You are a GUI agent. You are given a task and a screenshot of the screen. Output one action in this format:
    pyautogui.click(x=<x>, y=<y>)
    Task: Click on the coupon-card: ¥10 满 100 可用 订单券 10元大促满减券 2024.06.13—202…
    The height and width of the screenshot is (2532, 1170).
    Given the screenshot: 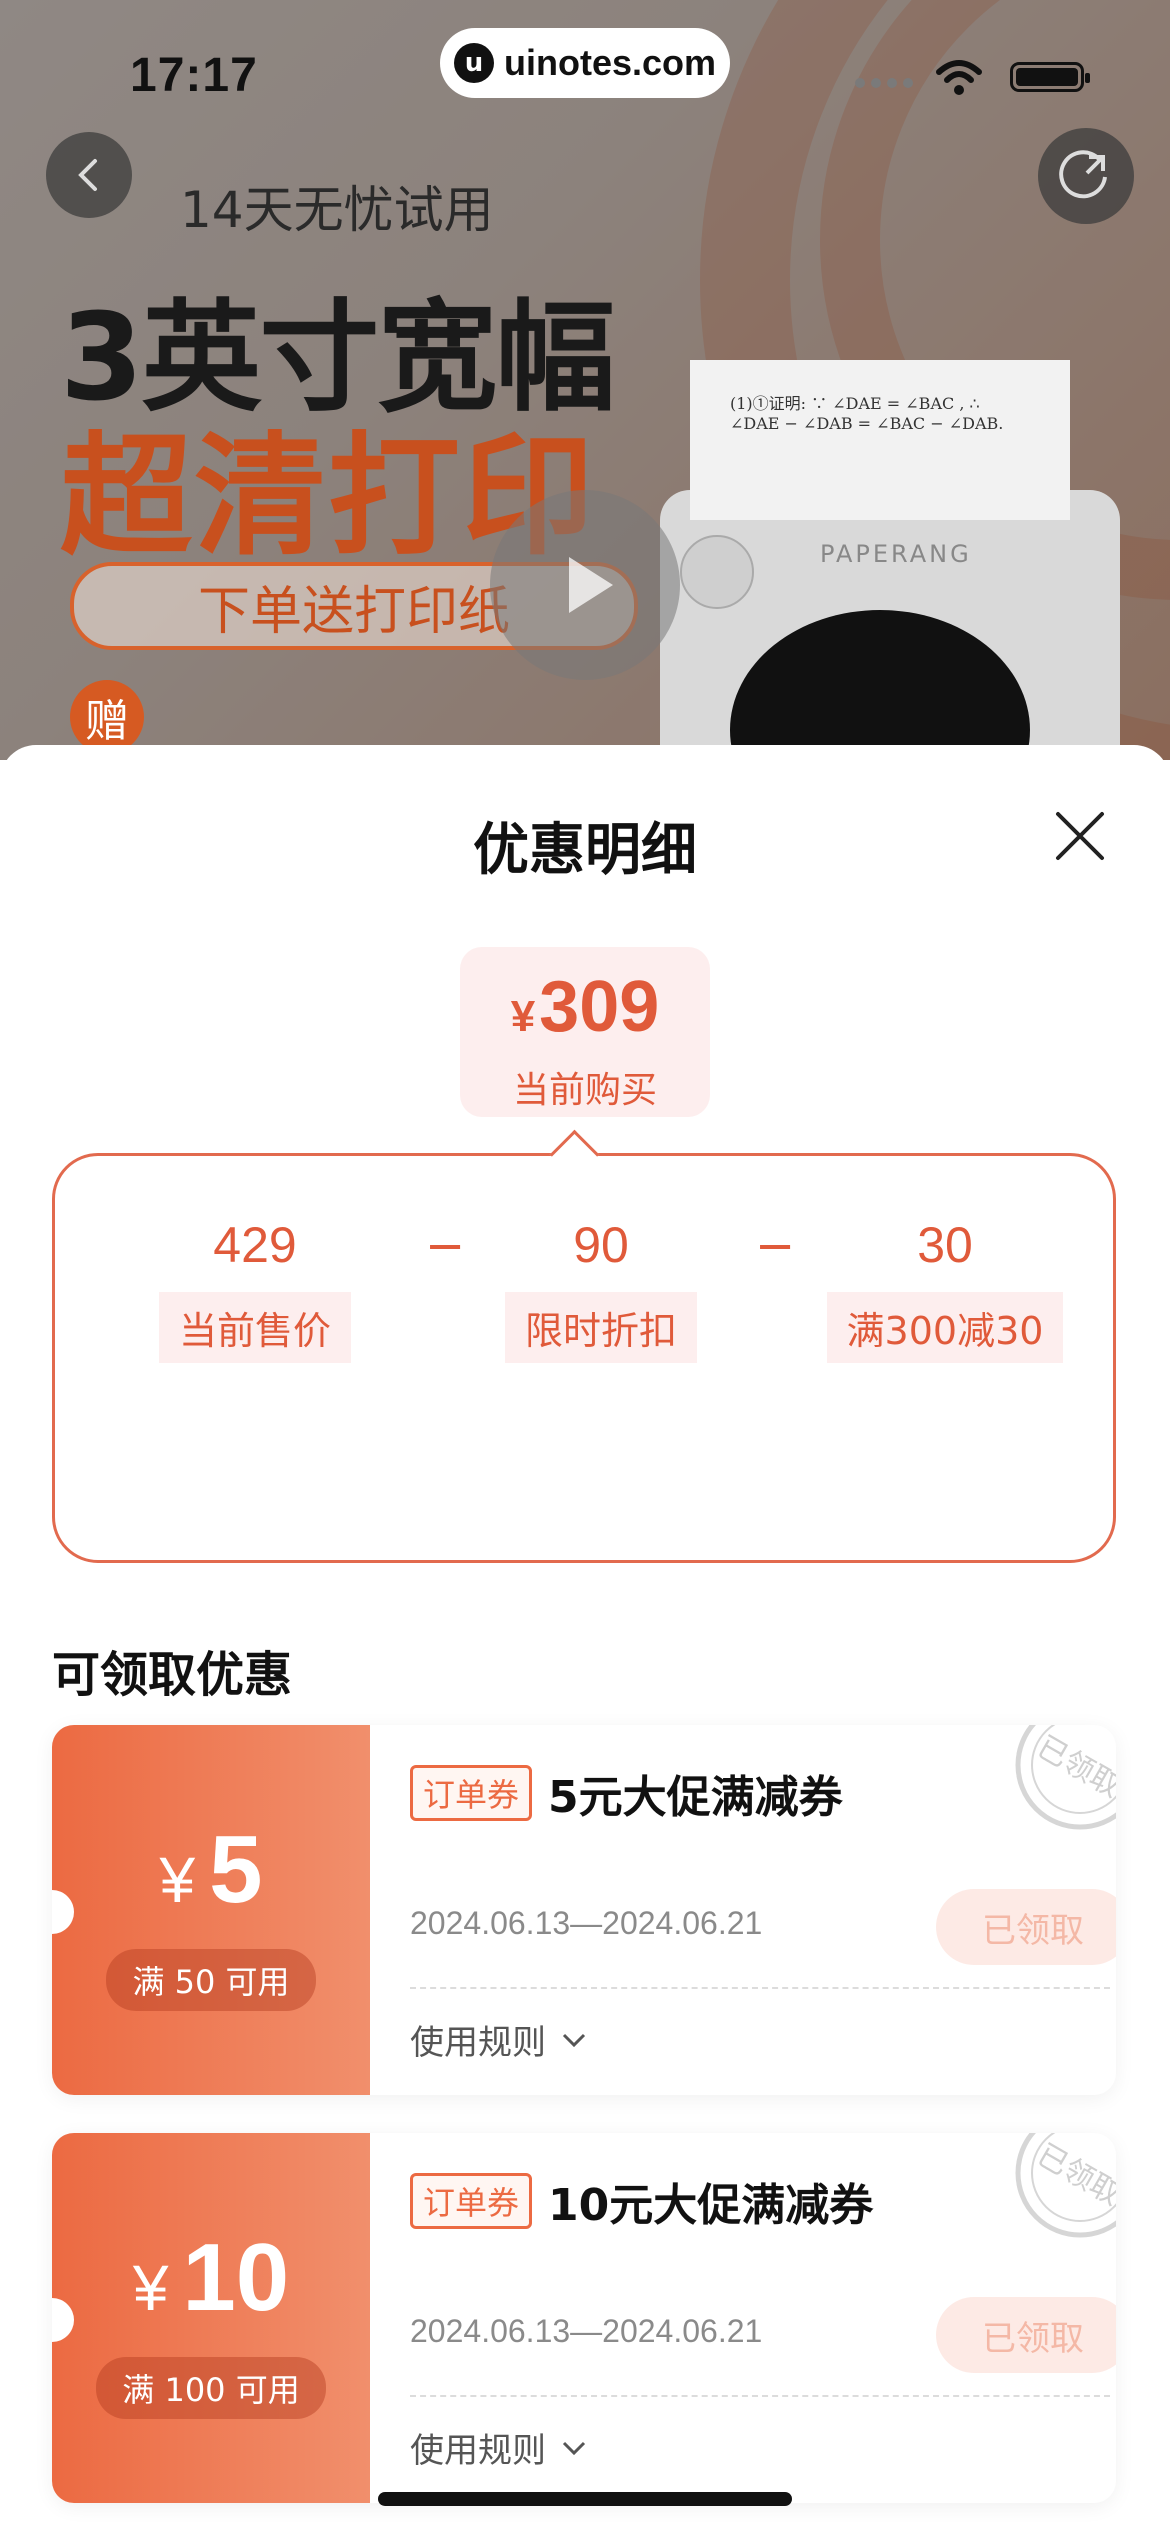 What is the action you would take?
    pyautogui.click(x=584, y=2318)
    